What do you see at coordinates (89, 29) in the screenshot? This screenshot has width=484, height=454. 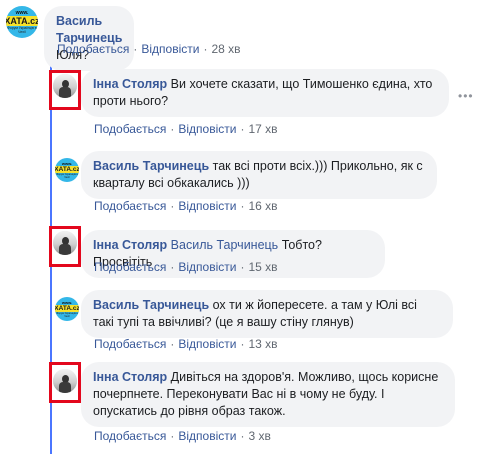 I see `comment-author: Василь Тарчинець` at bounding box center [89, 29].